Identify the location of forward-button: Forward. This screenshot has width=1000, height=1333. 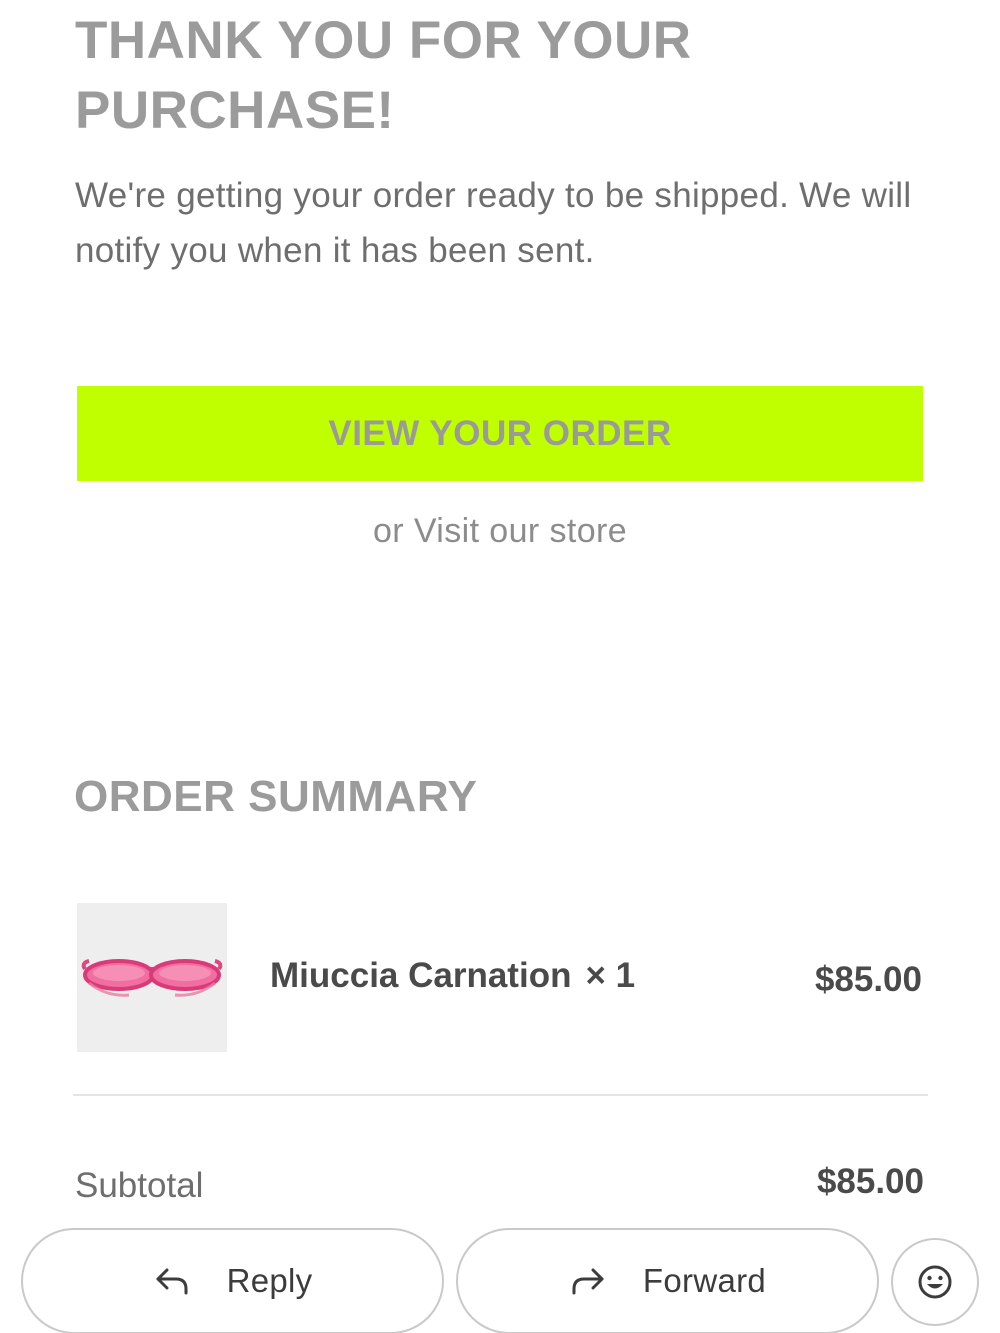
(667, 1280).